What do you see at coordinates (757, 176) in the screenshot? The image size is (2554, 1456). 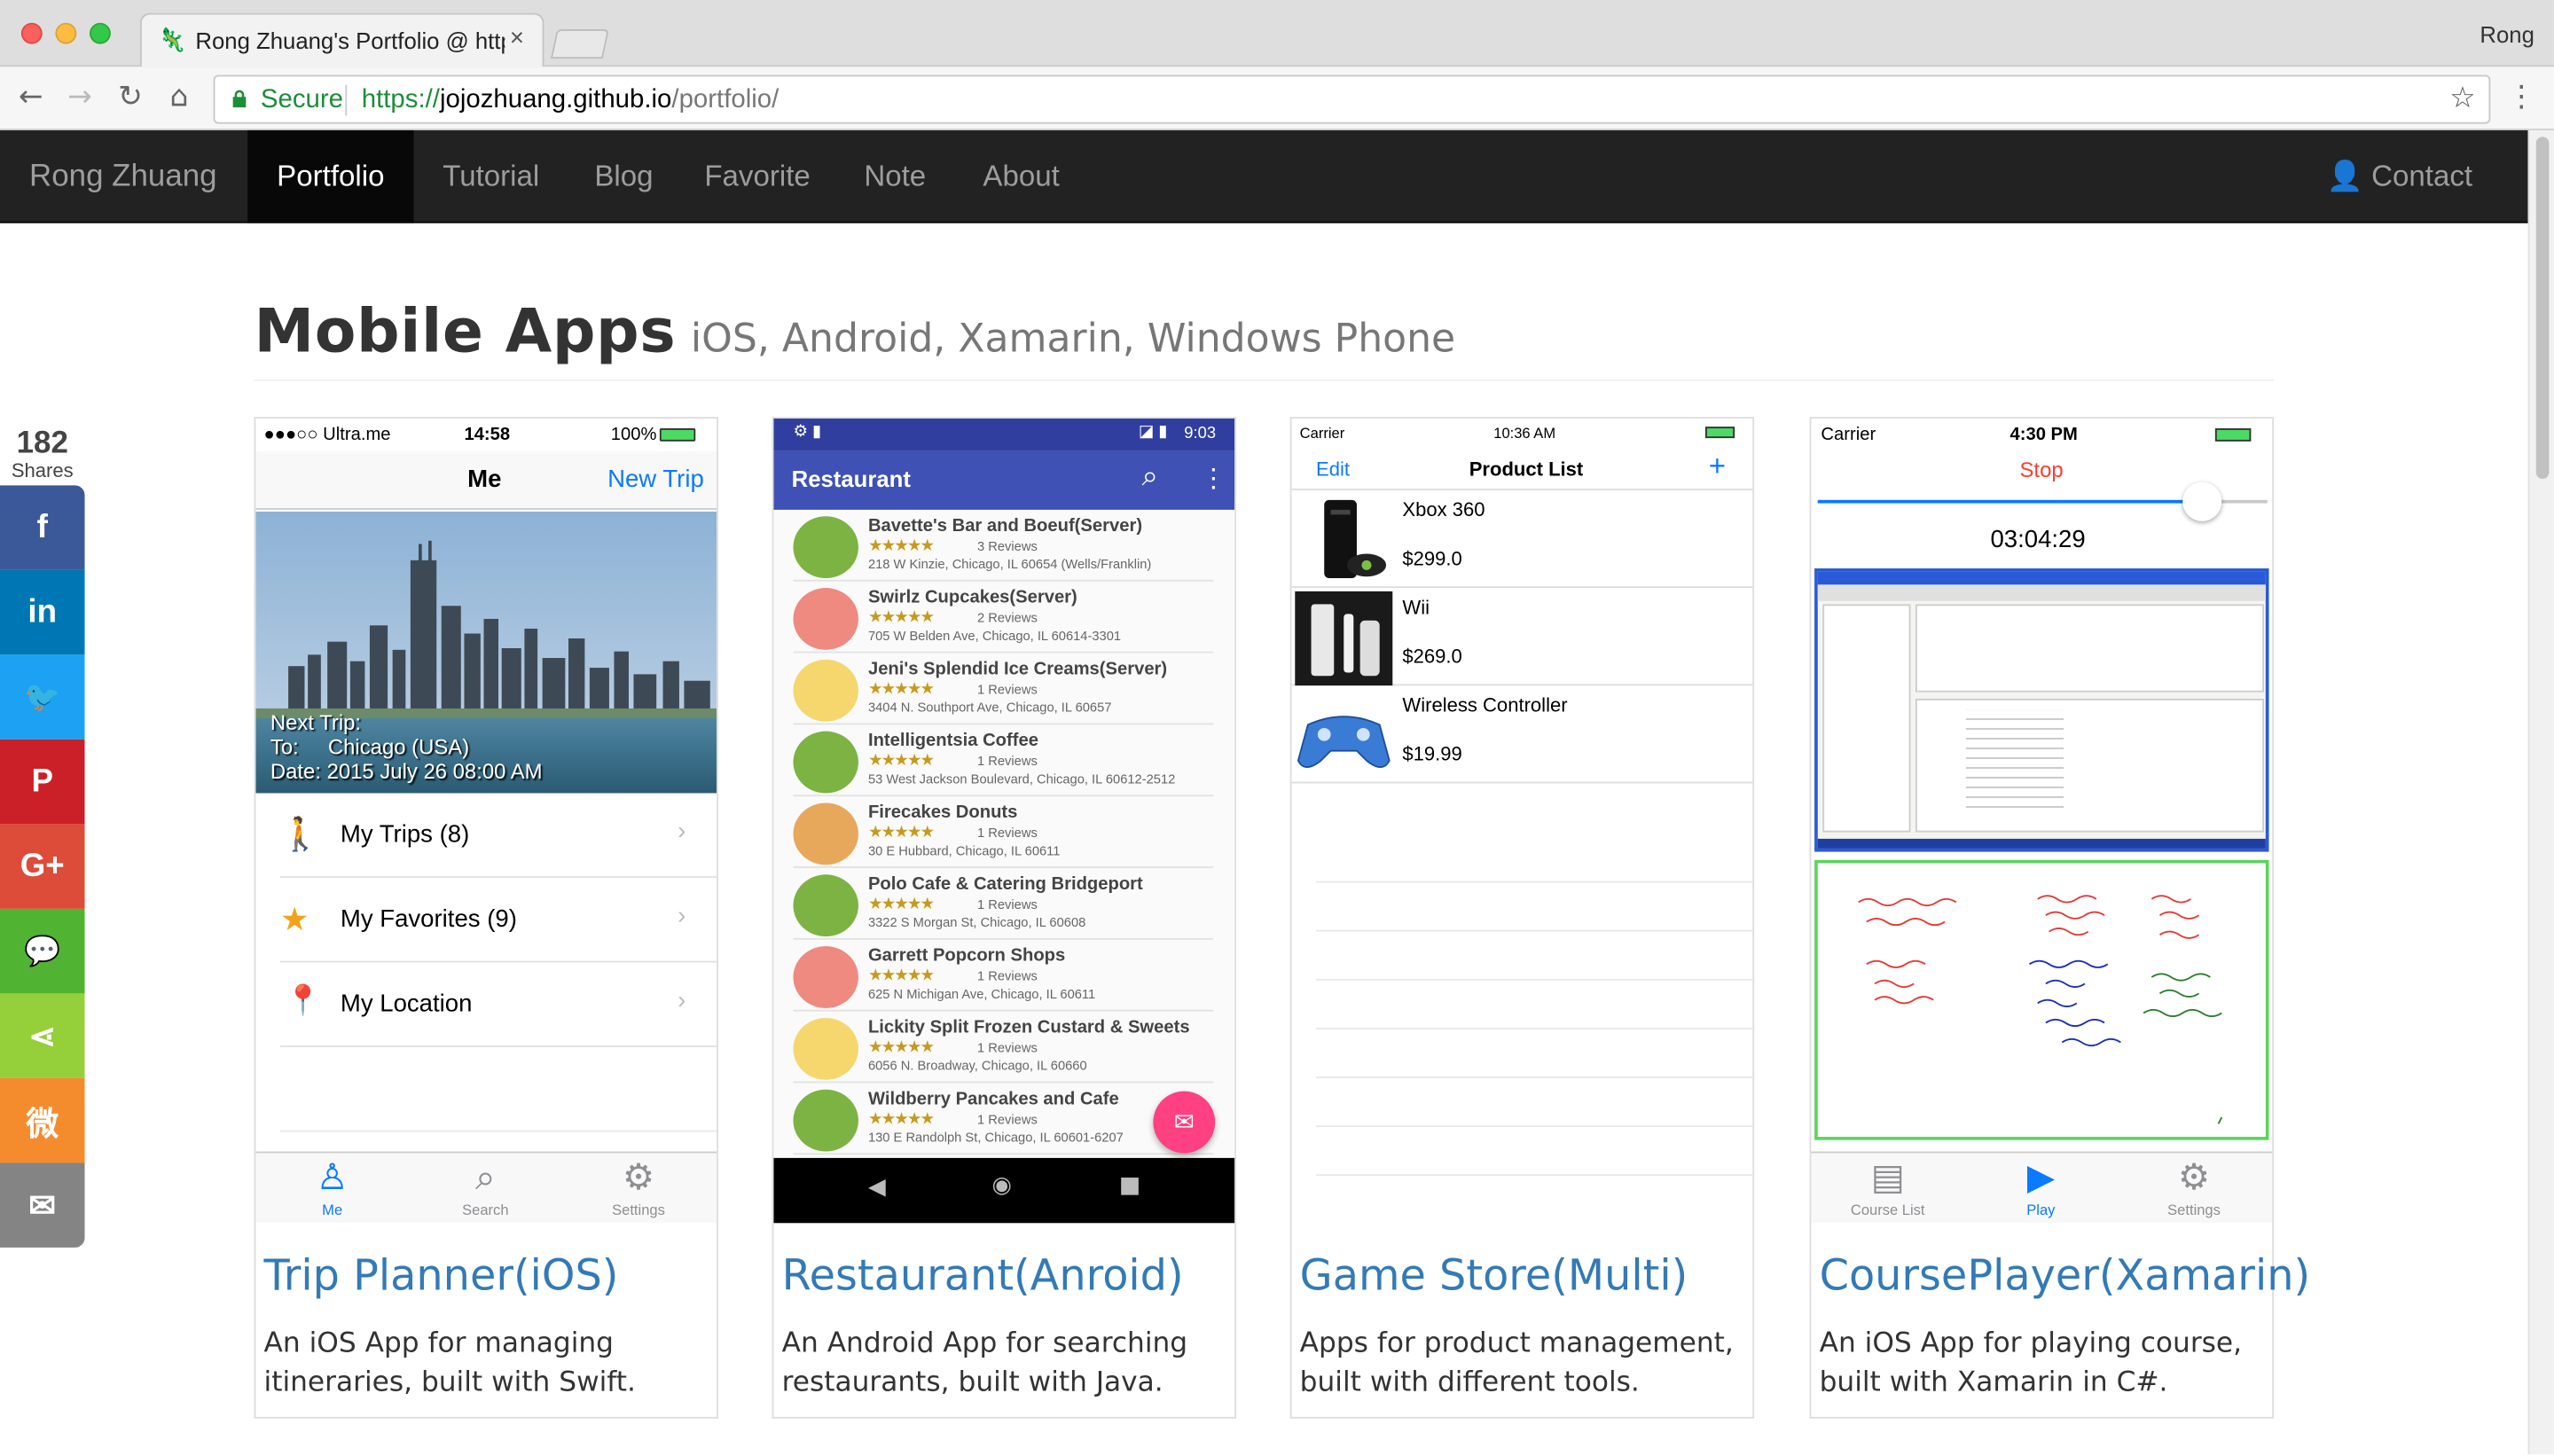 I see `nav-item-favorite: Favorite` at bounding box center [757, 176].